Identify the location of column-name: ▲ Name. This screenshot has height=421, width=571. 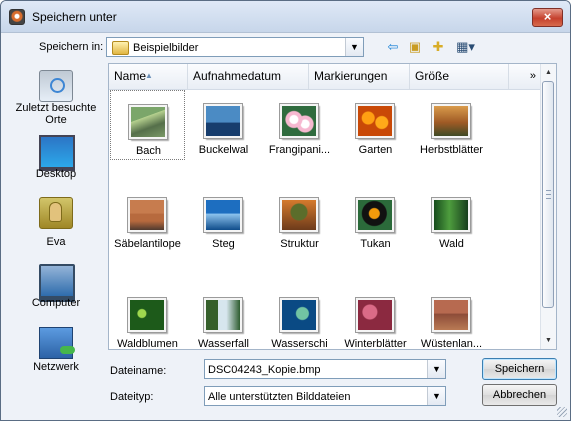
(148, 76).